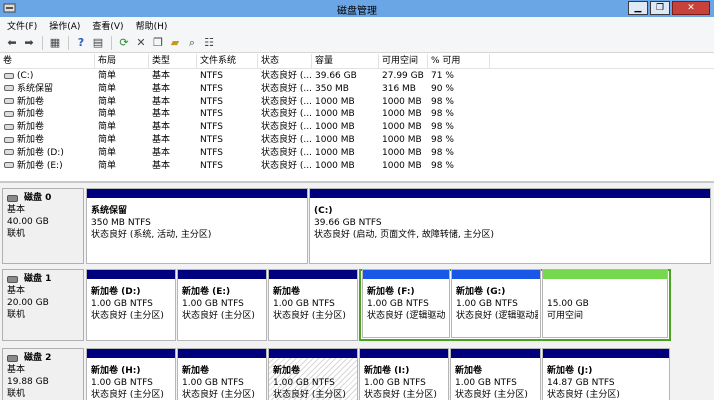  Describe the element at coordinates (124, 43) in the screenshot. I see `refresh-icon: ⟳` at that location.